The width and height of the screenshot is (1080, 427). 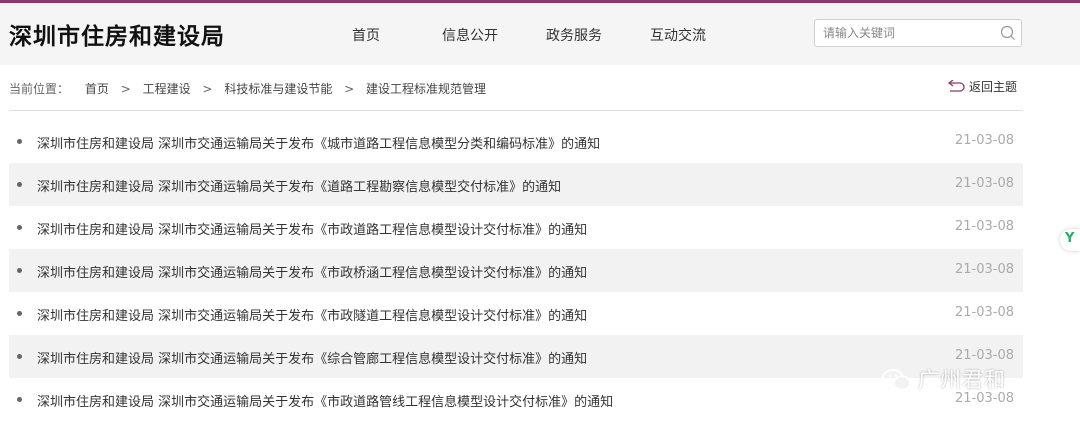 What do you see at coordinates (993, 87) in the screenshot?
I see `back-to-topic-label: 返回主题` at bounding box center [993, 87].